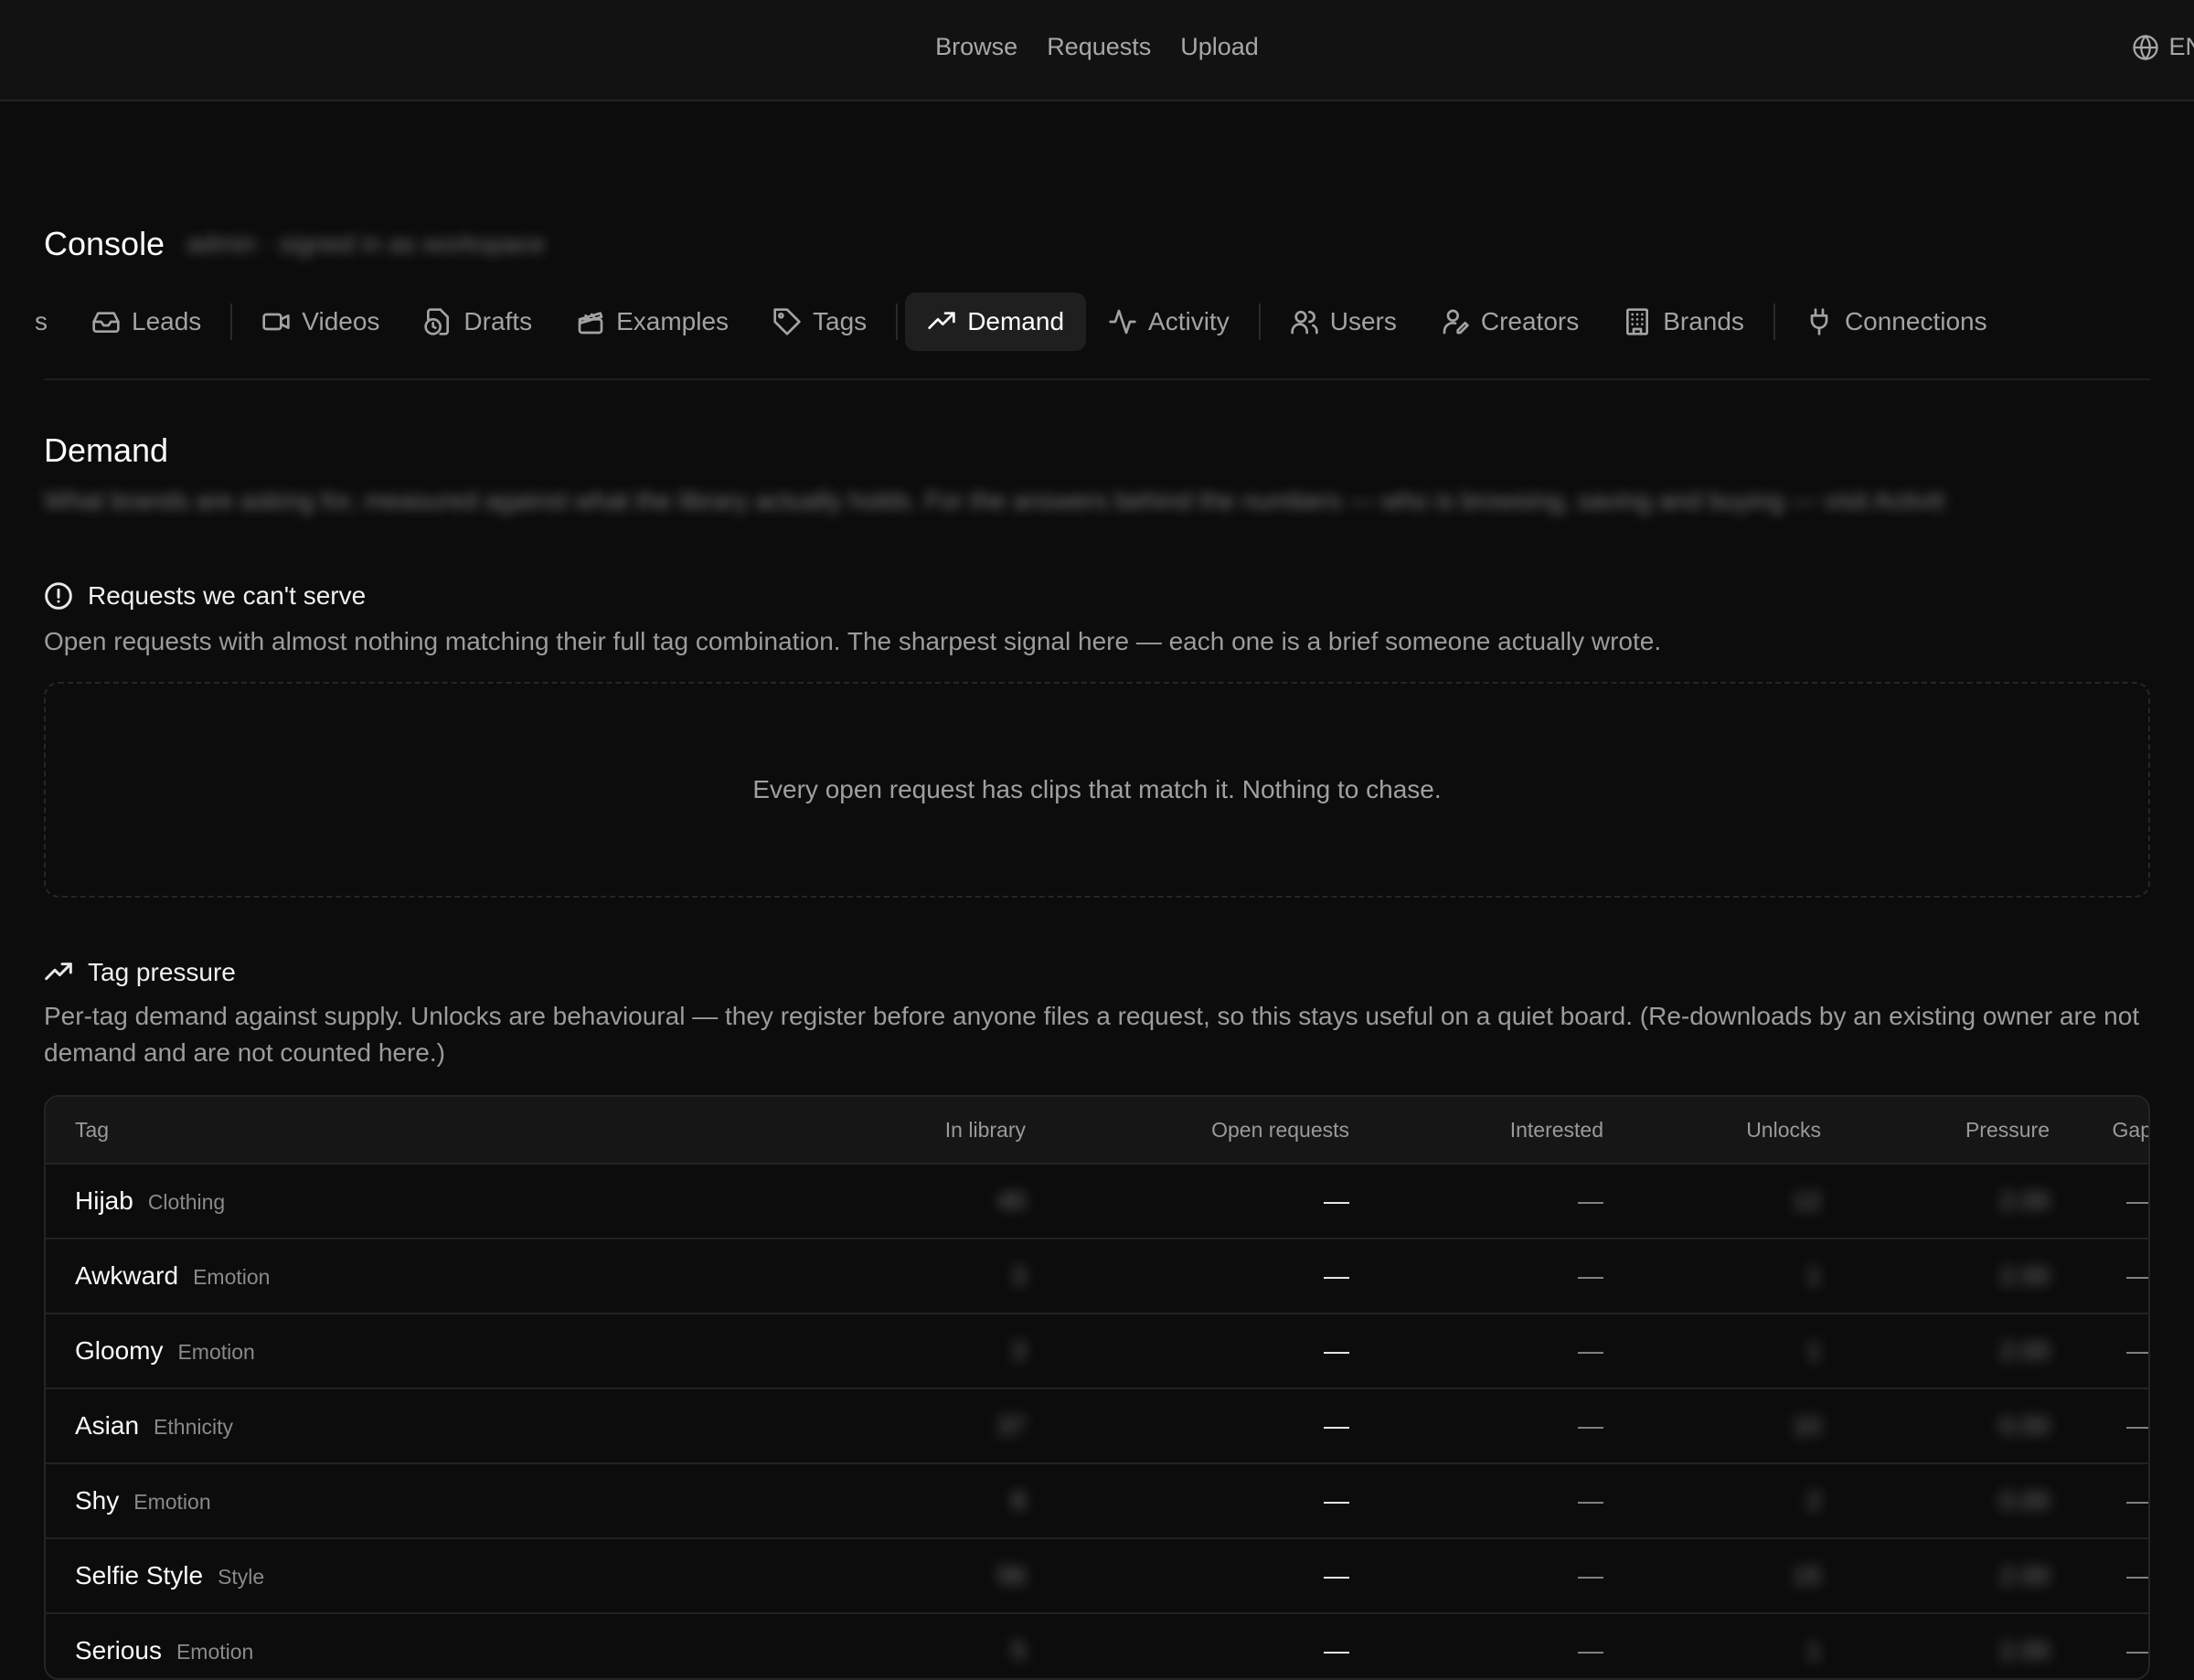 This screenshot has height=1680, width=2194. Describe the element at coordinates (349, 1500) in the screenshot. I see `tag-cell: Shy Emotion` at that location.